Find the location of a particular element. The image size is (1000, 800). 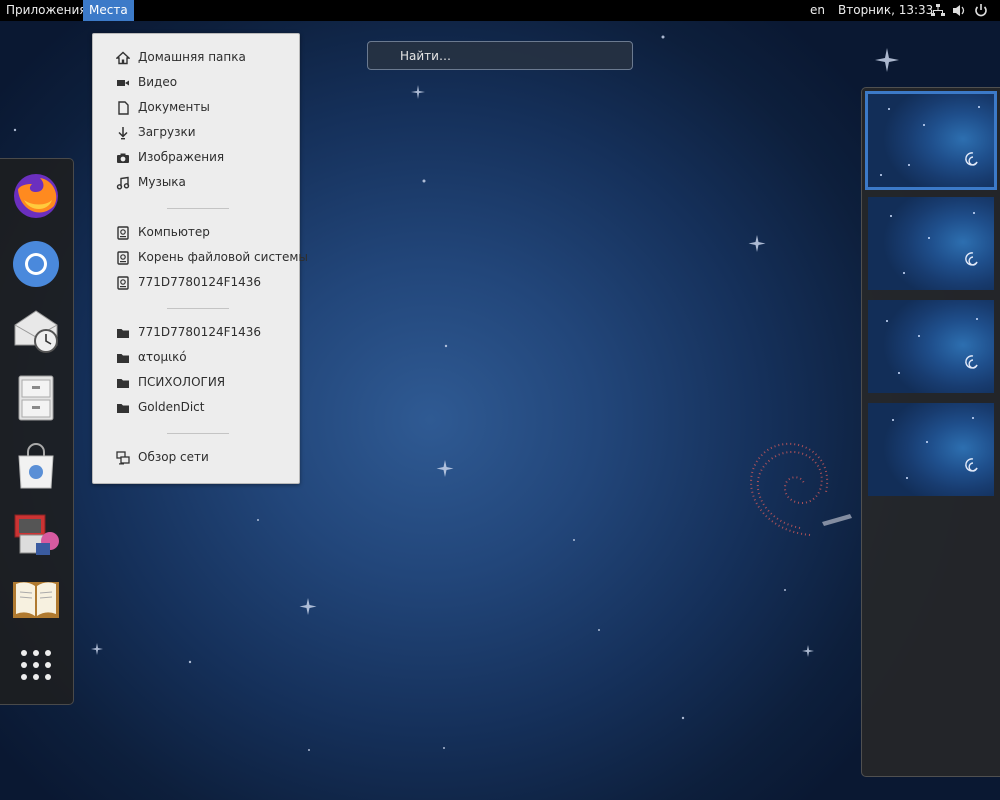

chromium-icon is located at coordinates (36, 264).